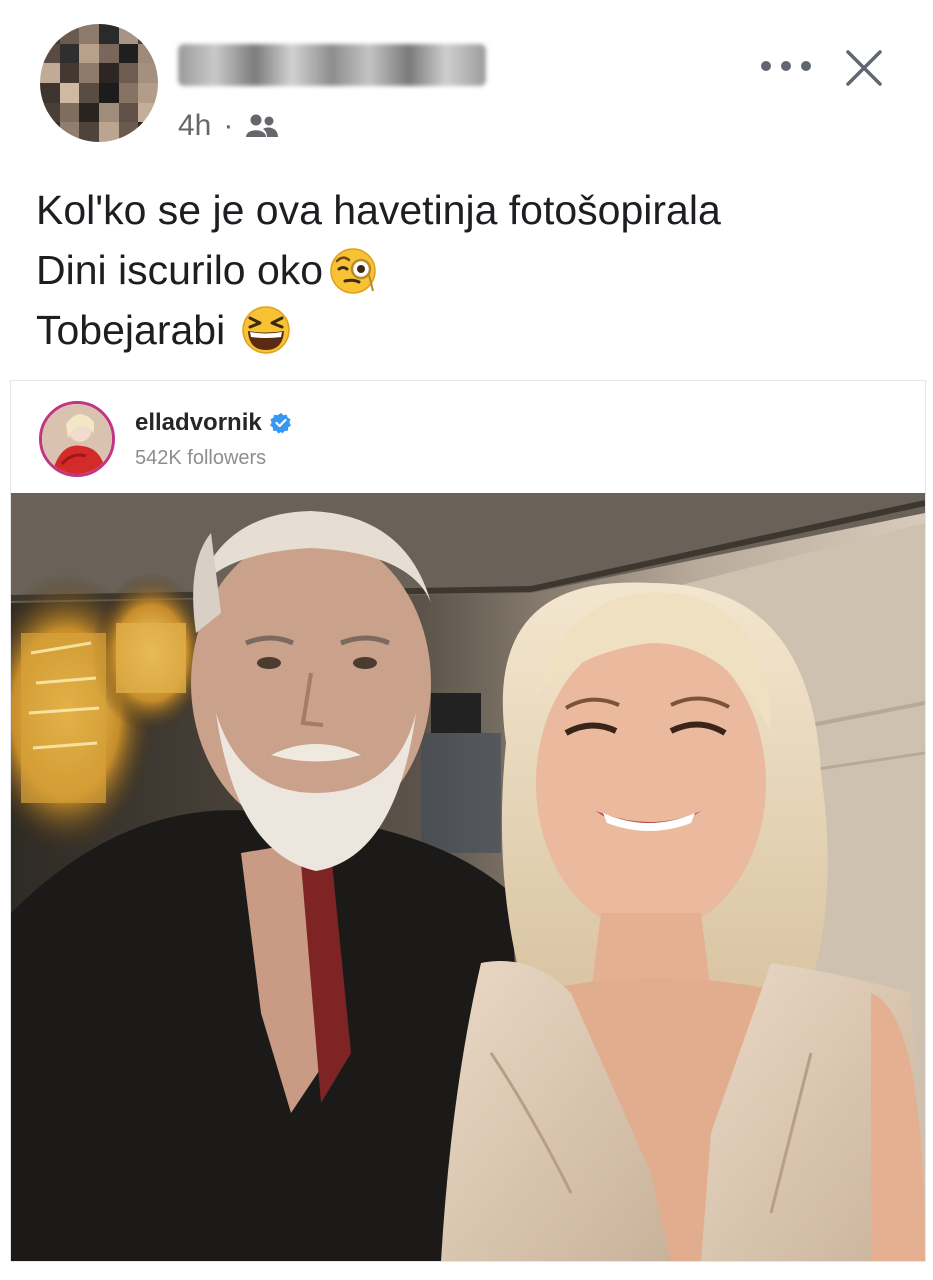 The image size is (933, 1280). I want to click on instagram-avatar, so click(77, 439).